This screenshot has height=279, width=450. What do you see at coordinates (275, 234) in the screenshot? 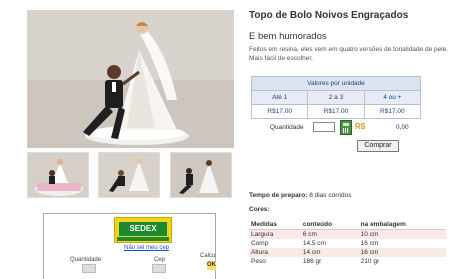
I see `measures-cell: Largura` at bounding box center [275, 234].